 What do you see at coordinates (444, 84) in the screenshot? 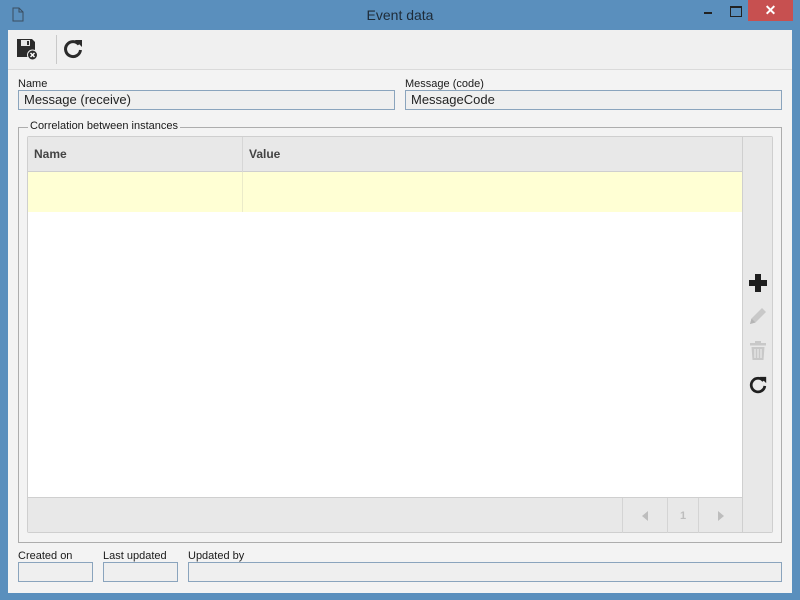
I see `message-code-label: Message (code)` at bounding box center [444, 84].